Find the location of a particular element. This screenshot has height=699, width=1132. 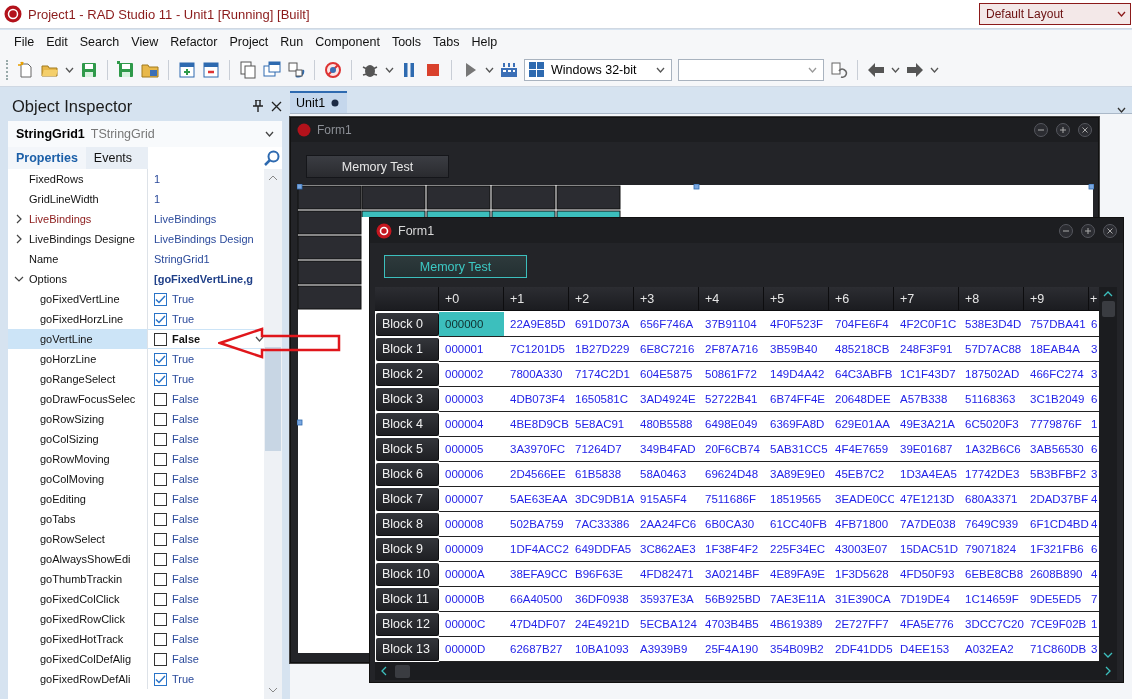

table-cell: 79071824 is located at coordinates (991, 549).